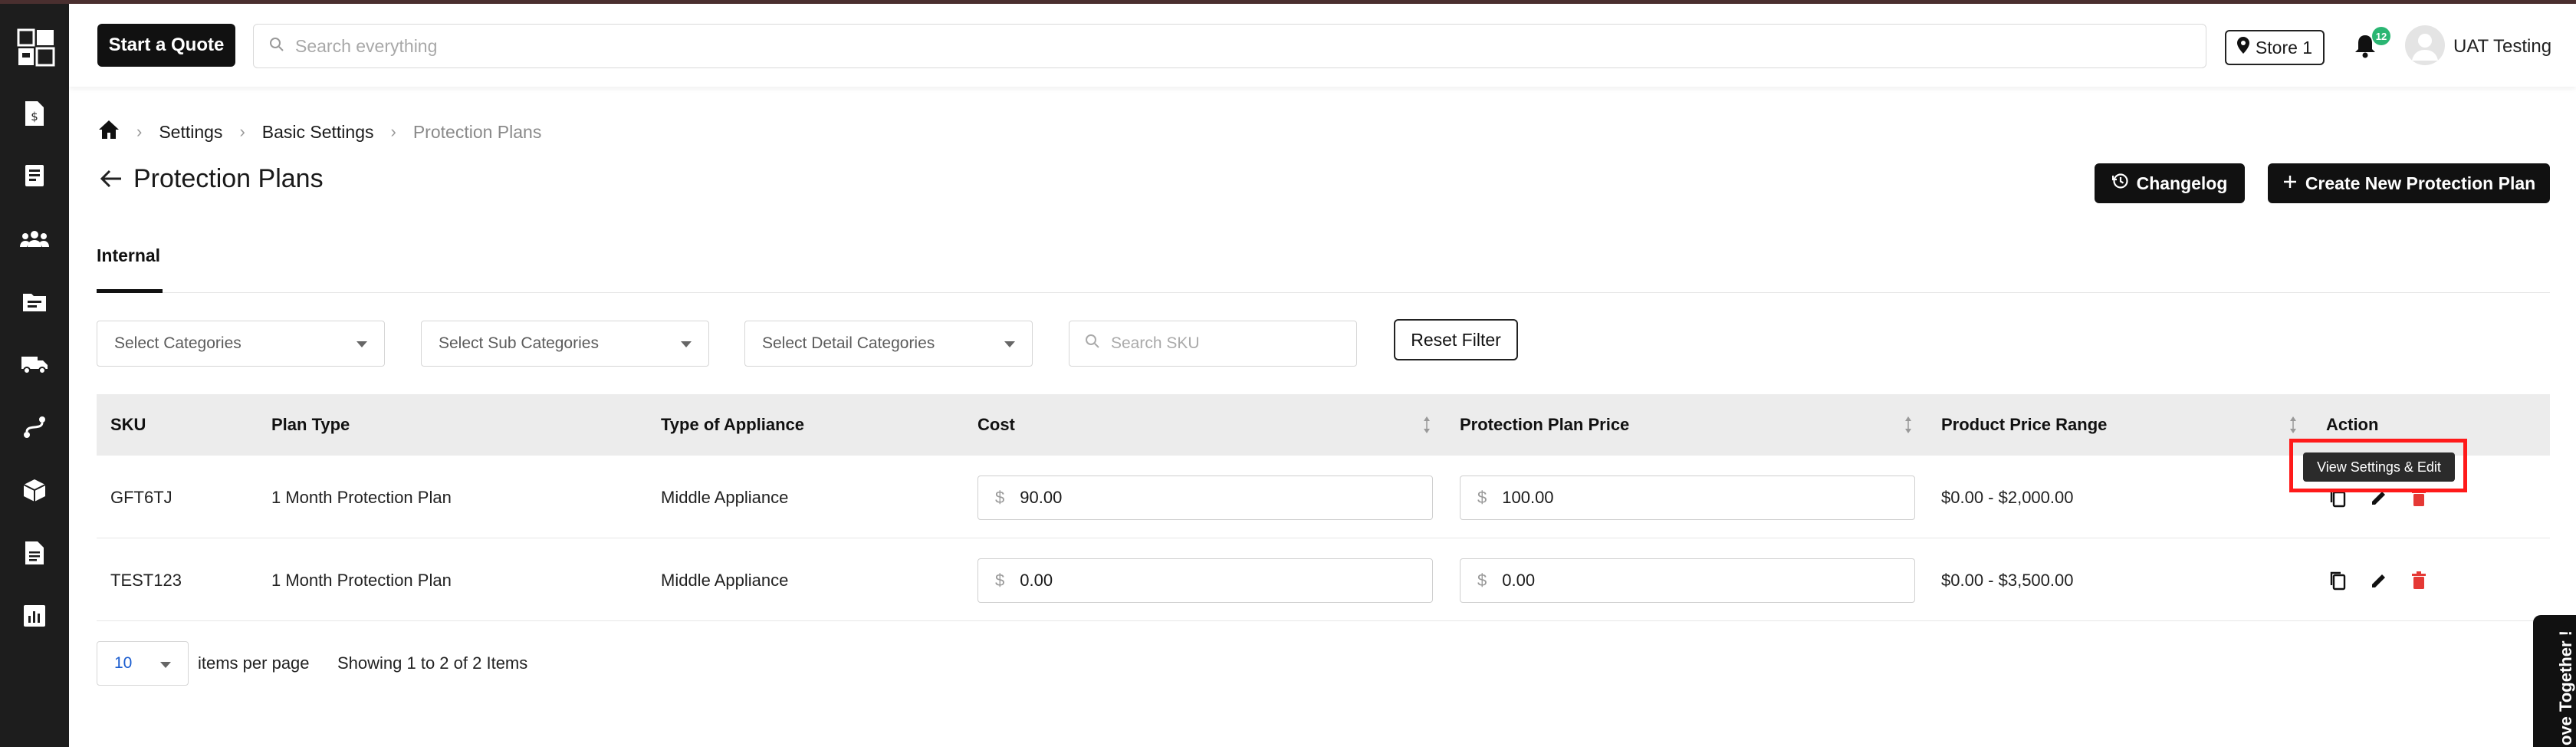  I want to click on sidebar-item-products, so click(34, 491).